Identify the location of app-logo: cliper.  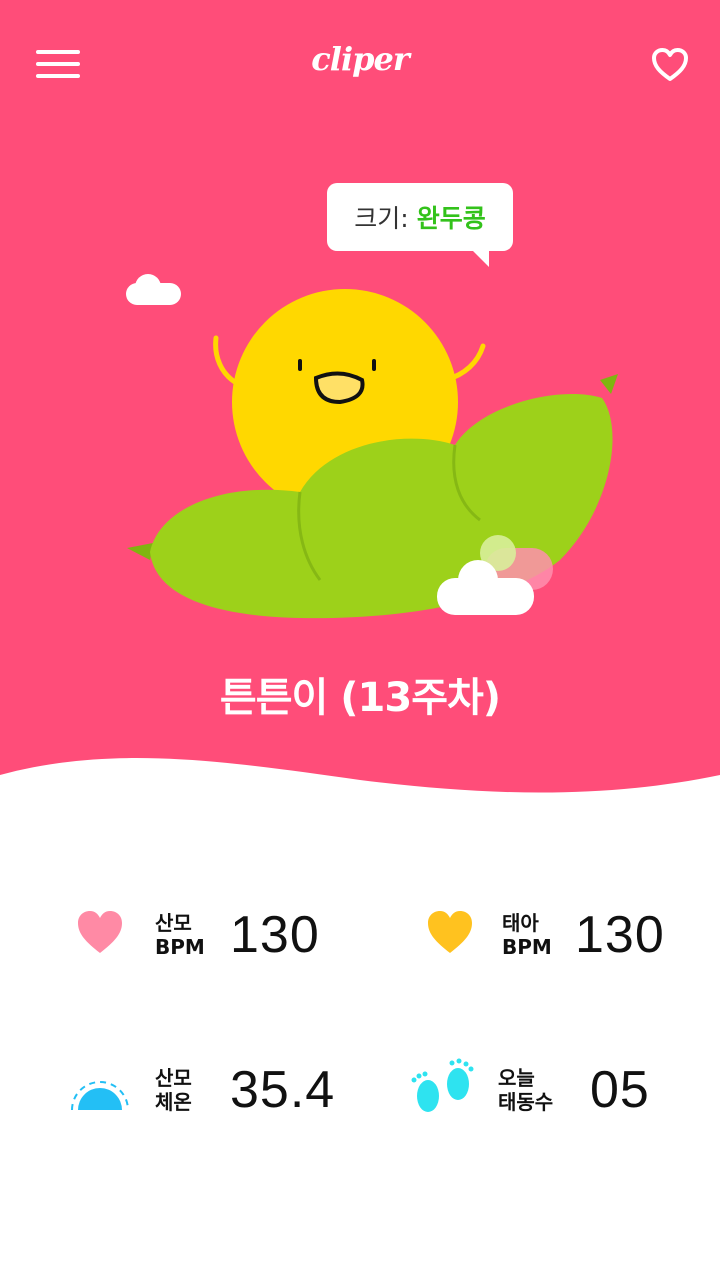
(360, 59).